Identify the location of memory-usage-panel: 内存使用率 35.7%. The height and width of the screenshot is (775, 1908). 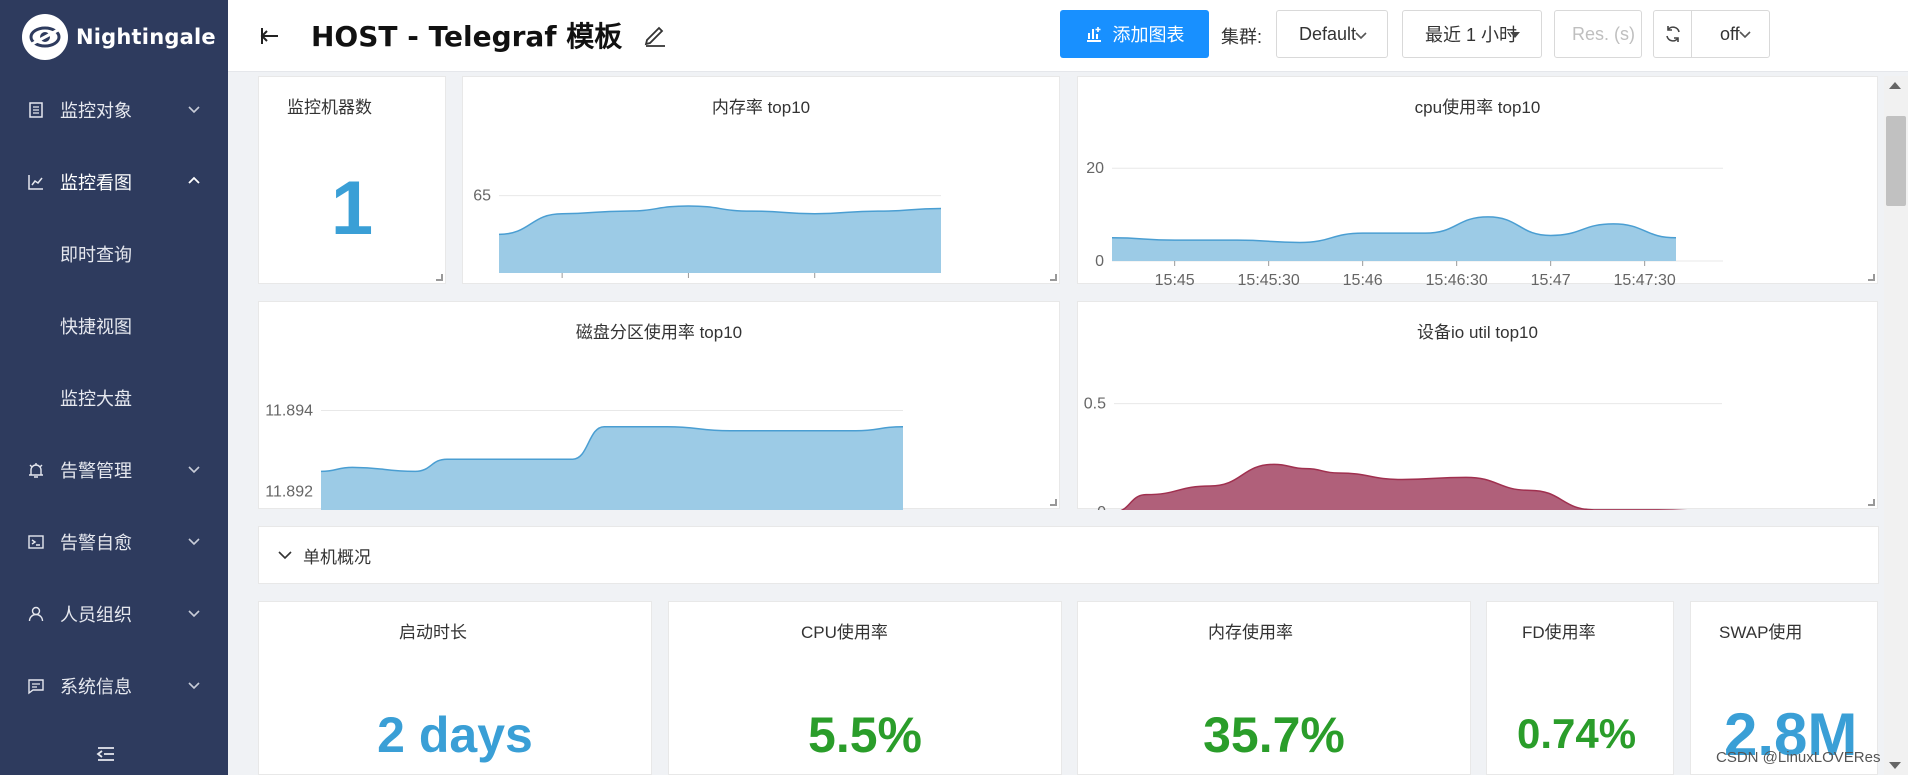
(1274, 688).